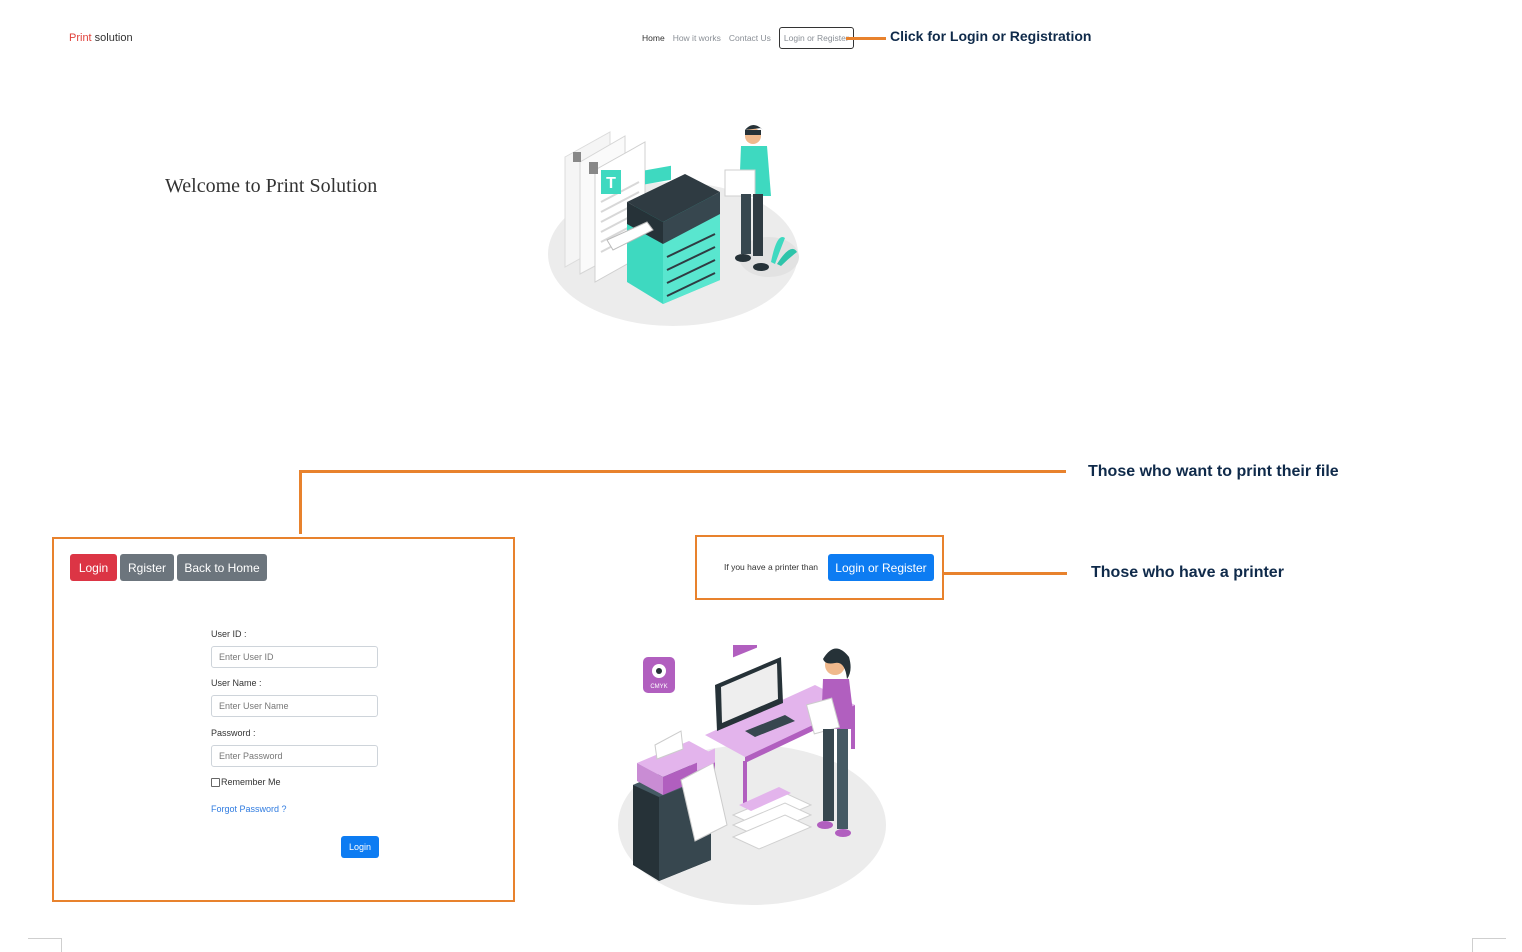 This screenshot has height=952, width=1522. What do you see at coordinates (1213, 471) in the screenshot?
I see `annotation-print-file: Those who want to print their file` at bounding box center [1213, 471].